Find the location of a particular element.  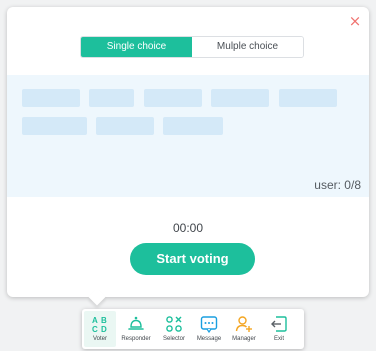

toolbar-item-selector: Selector is located at coordinates (174, 329).